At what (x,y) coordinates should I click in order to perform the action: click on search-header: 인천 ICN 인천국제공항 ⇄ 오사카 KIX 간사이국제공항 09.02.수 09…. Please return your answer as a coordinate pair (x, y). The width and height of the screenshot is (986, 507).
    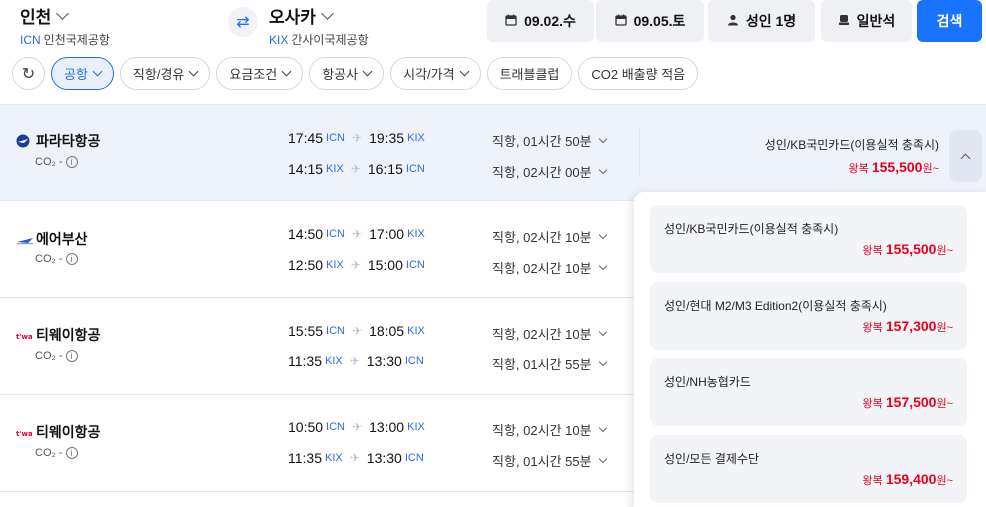
    Looking at the image, I should click on (493, 25).